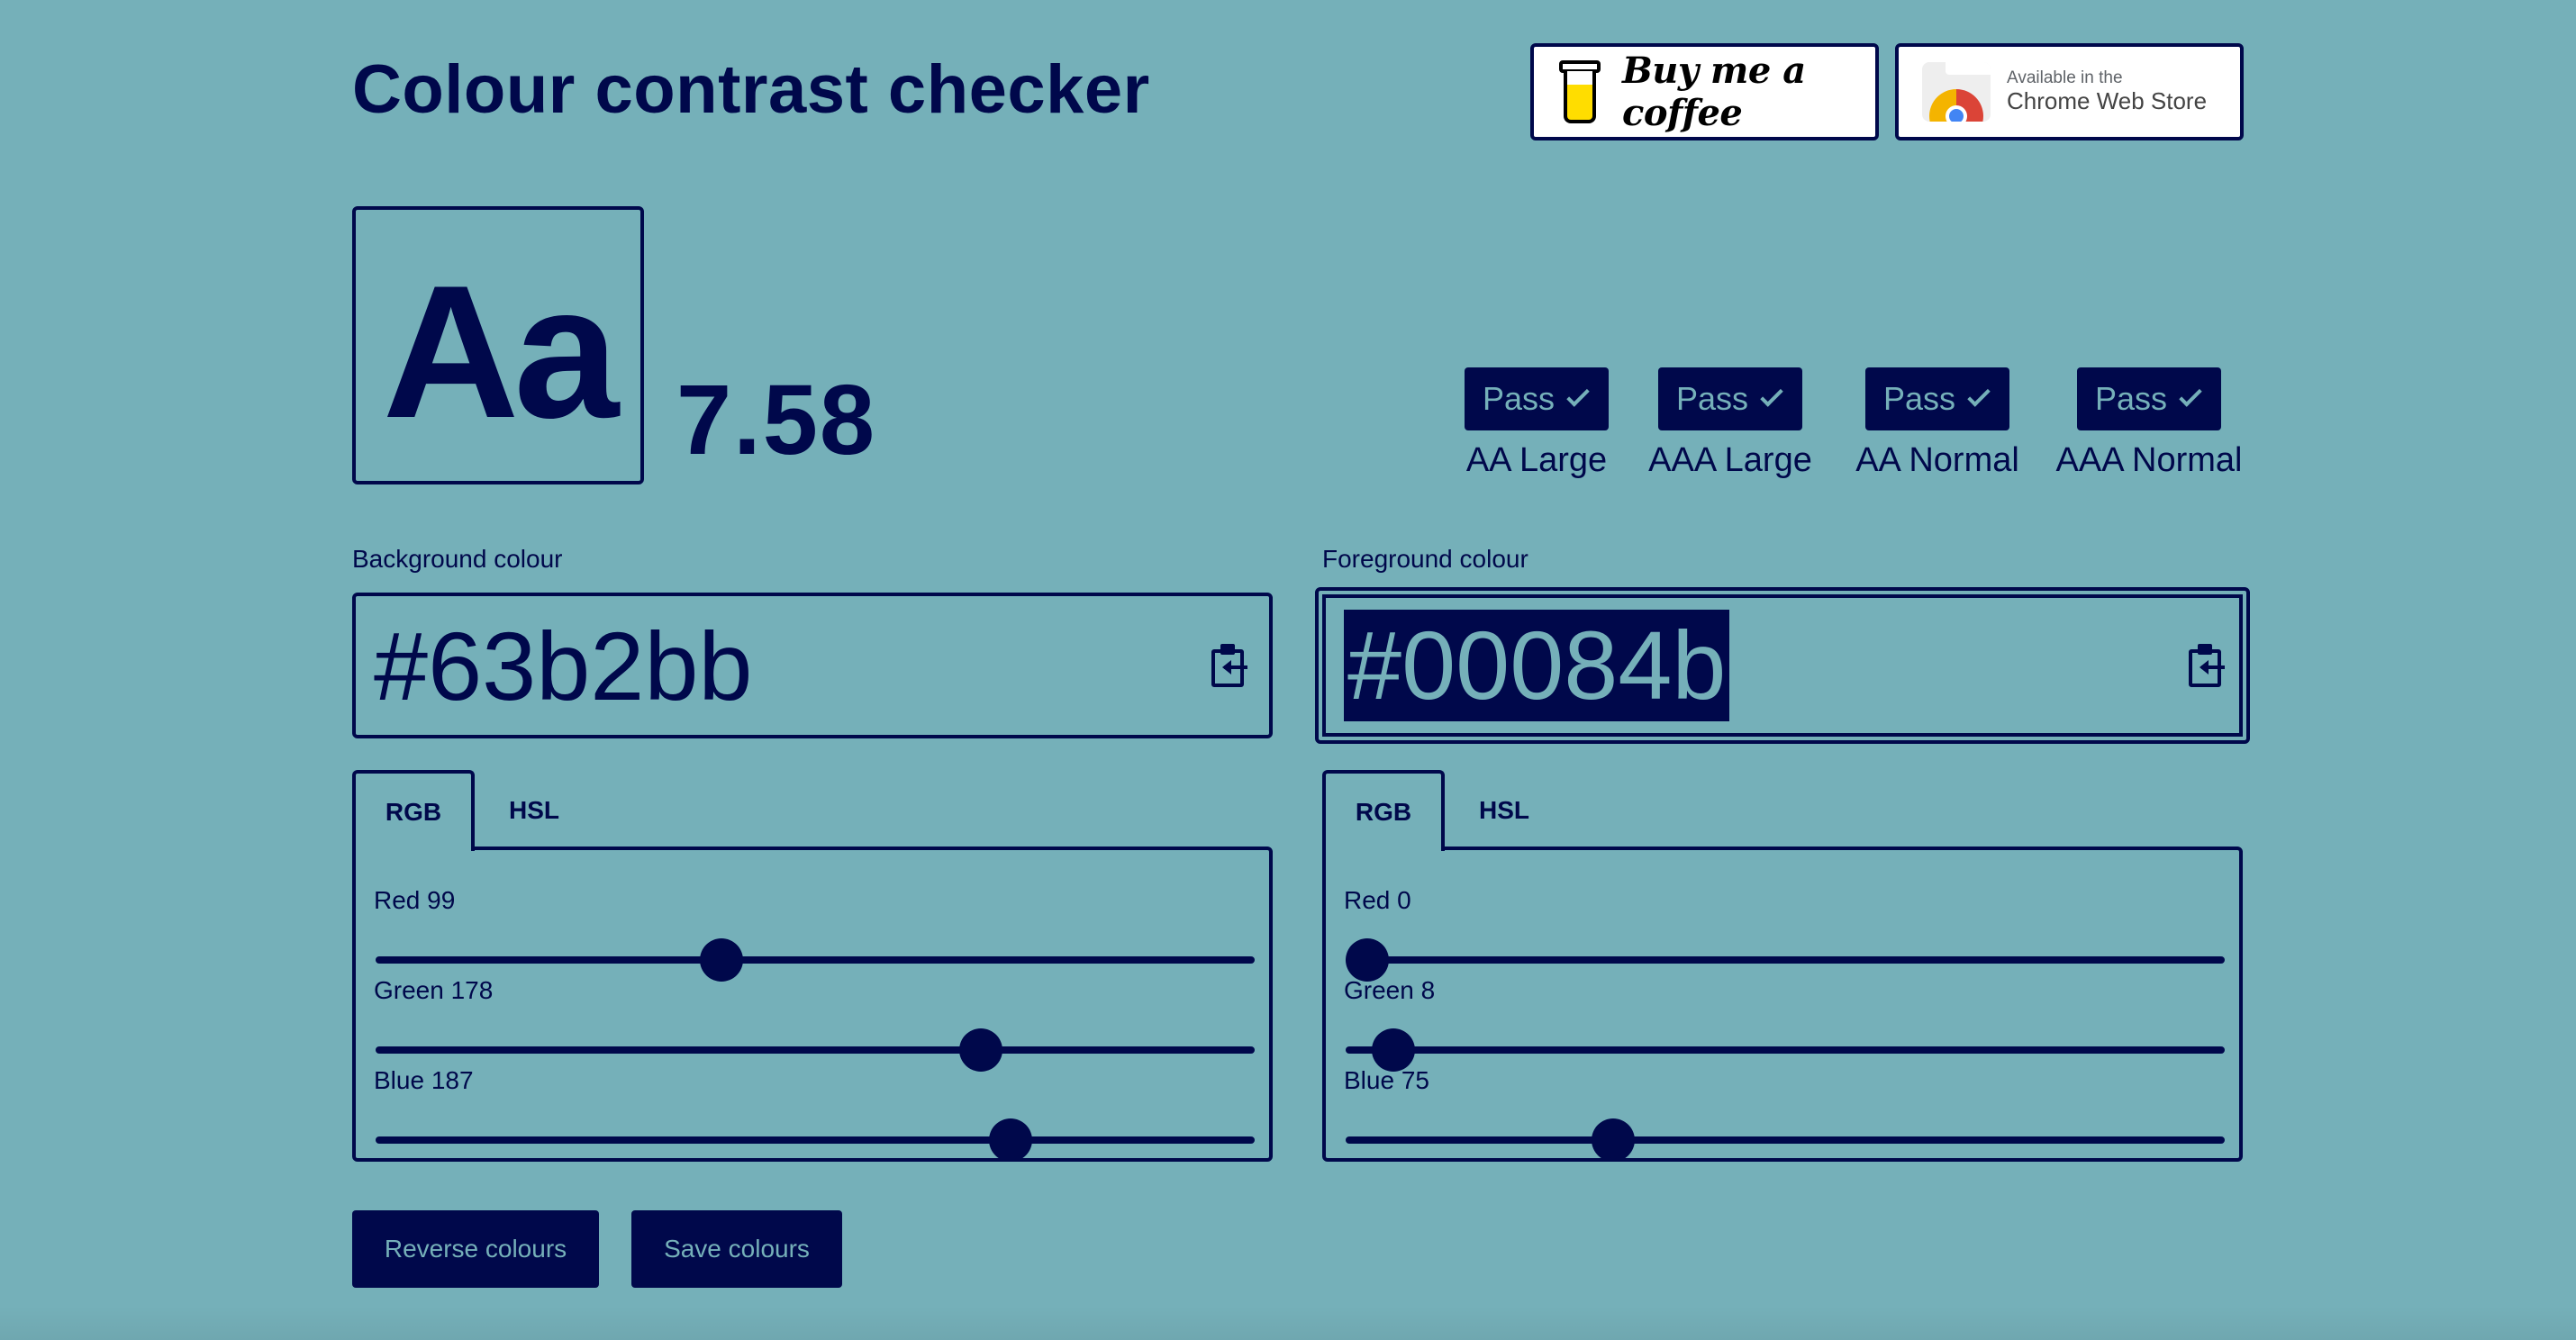 The height and width of the screenshot is (1340, 2576). What do you see at coordinates (1784, 1114) in the screenshot?
I see `blue-slider-row: Blue 75` at bounding box center [1784, 1114].